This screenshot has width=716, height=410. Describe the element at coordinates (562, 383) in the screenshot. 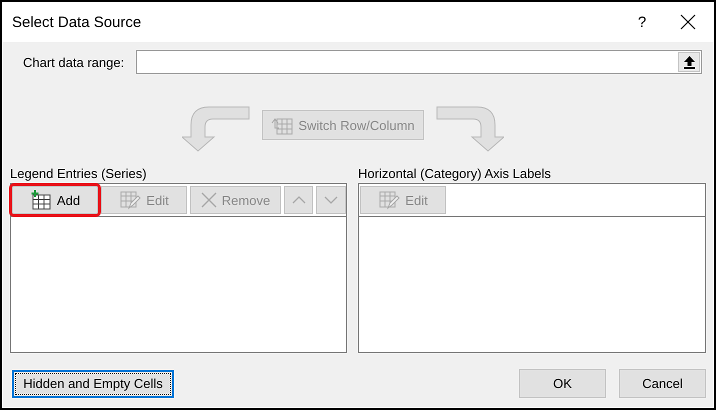

I see `dialog-button: OK` at that location.